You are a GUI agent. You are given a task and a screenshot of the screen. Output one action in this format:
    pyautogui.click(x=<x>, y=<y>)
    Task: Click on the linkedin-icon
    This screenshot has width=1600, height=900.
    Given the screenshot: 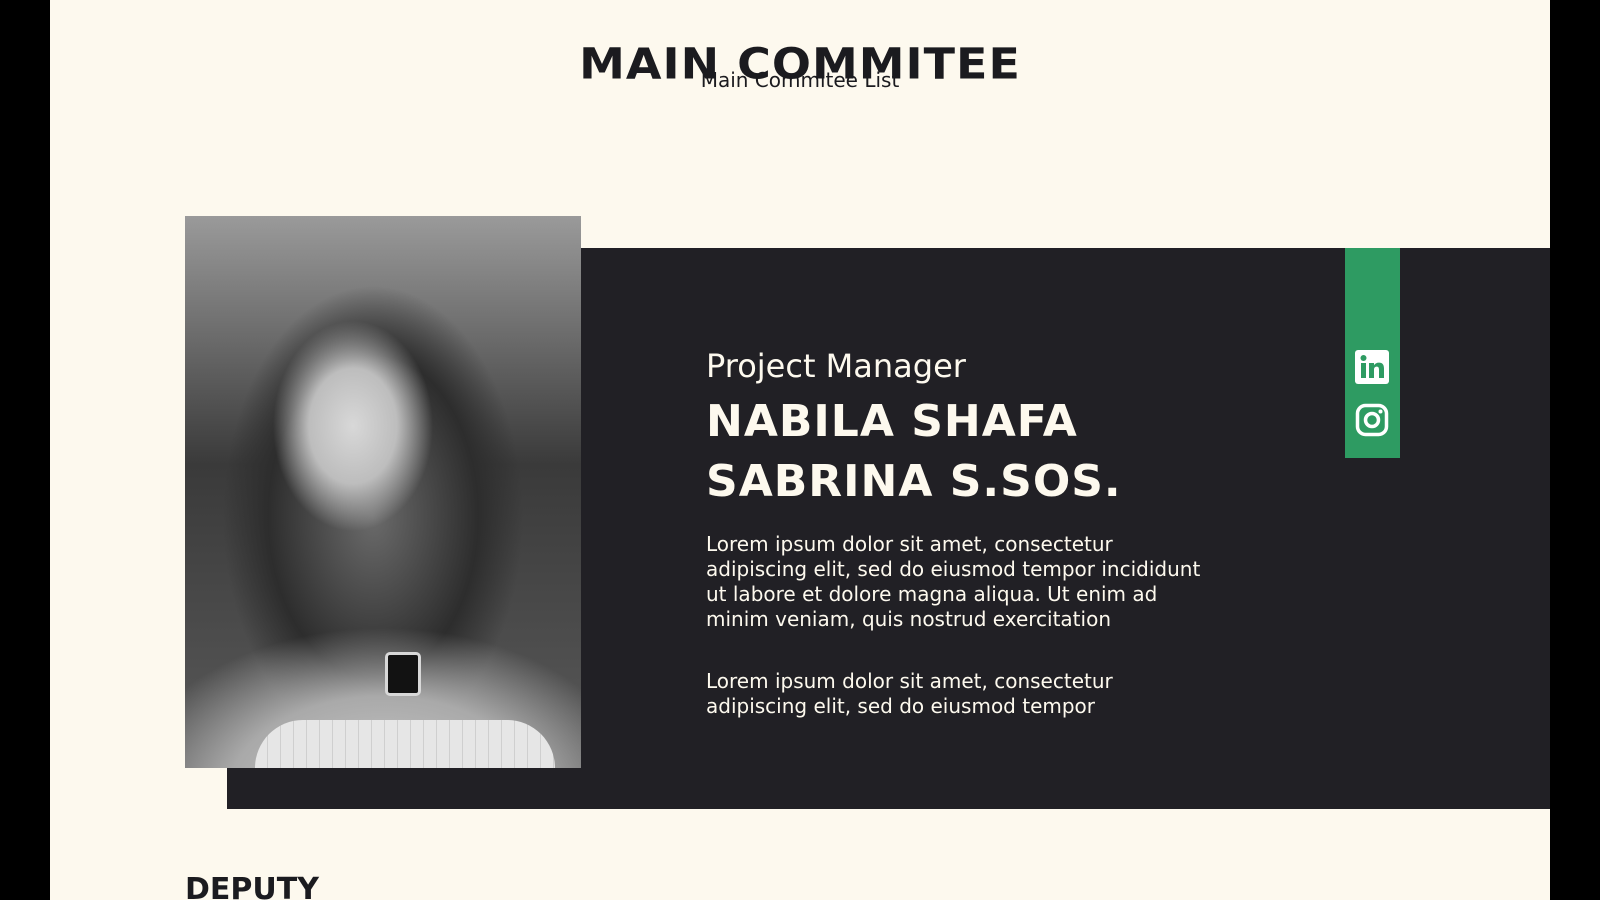 What is the action you would take?
    pyautogui.click(x=1372, y=367)
    